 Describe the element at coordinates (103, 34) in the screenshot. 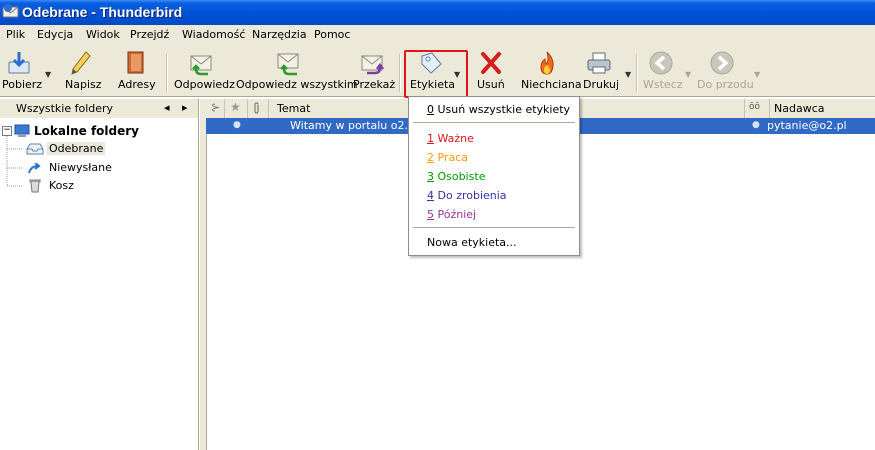

I see `menu-view: Widok` at that location.